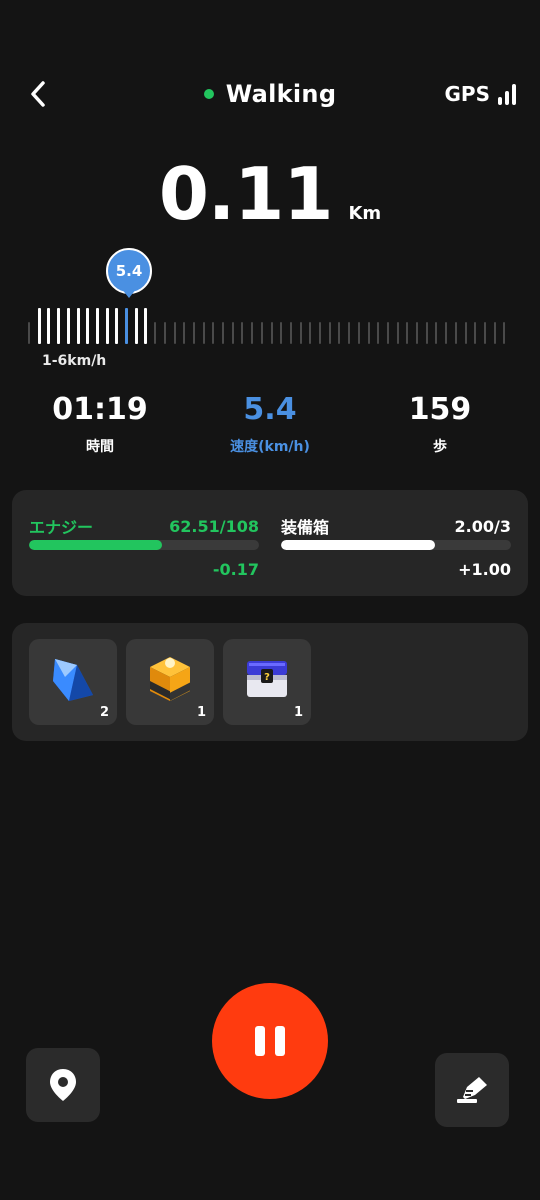 The height and width of the screenshot is (1200, 540). What do you see at coordinates (358, 545) in the screenshot?
I see `equipment-bar-fill` at bounding box center [358, 545].